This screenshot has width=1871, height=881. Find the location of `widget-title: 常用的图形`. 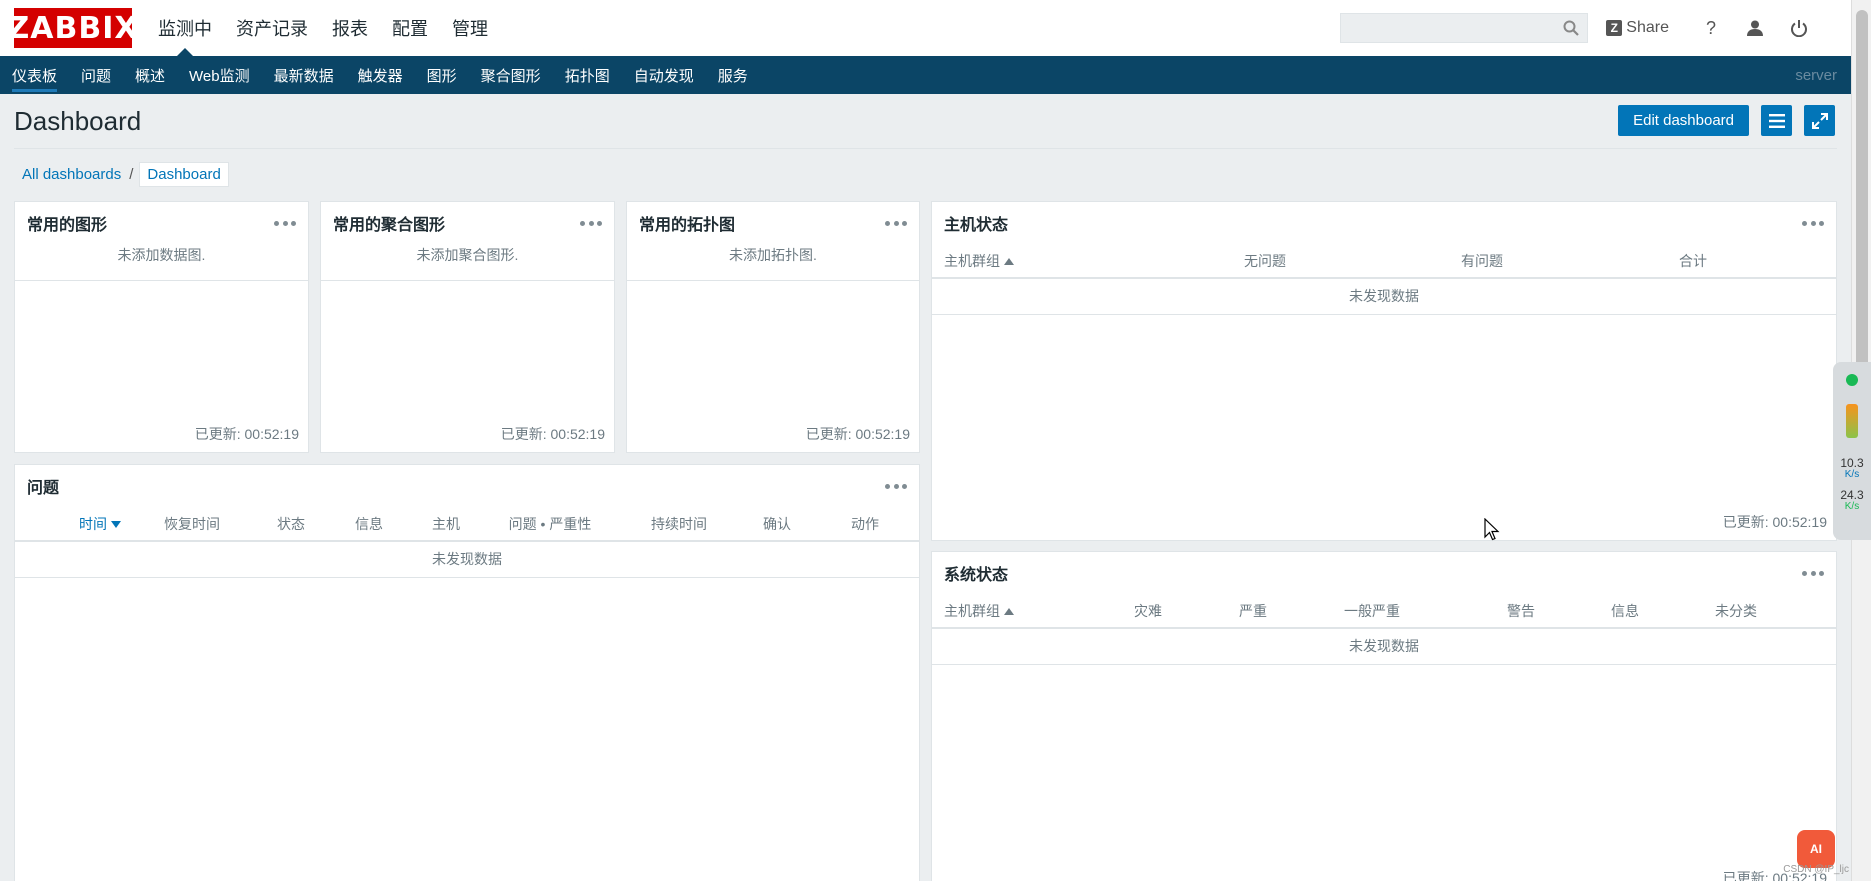

widget-title: 常用的图形 is located at coordinates (67, 225).